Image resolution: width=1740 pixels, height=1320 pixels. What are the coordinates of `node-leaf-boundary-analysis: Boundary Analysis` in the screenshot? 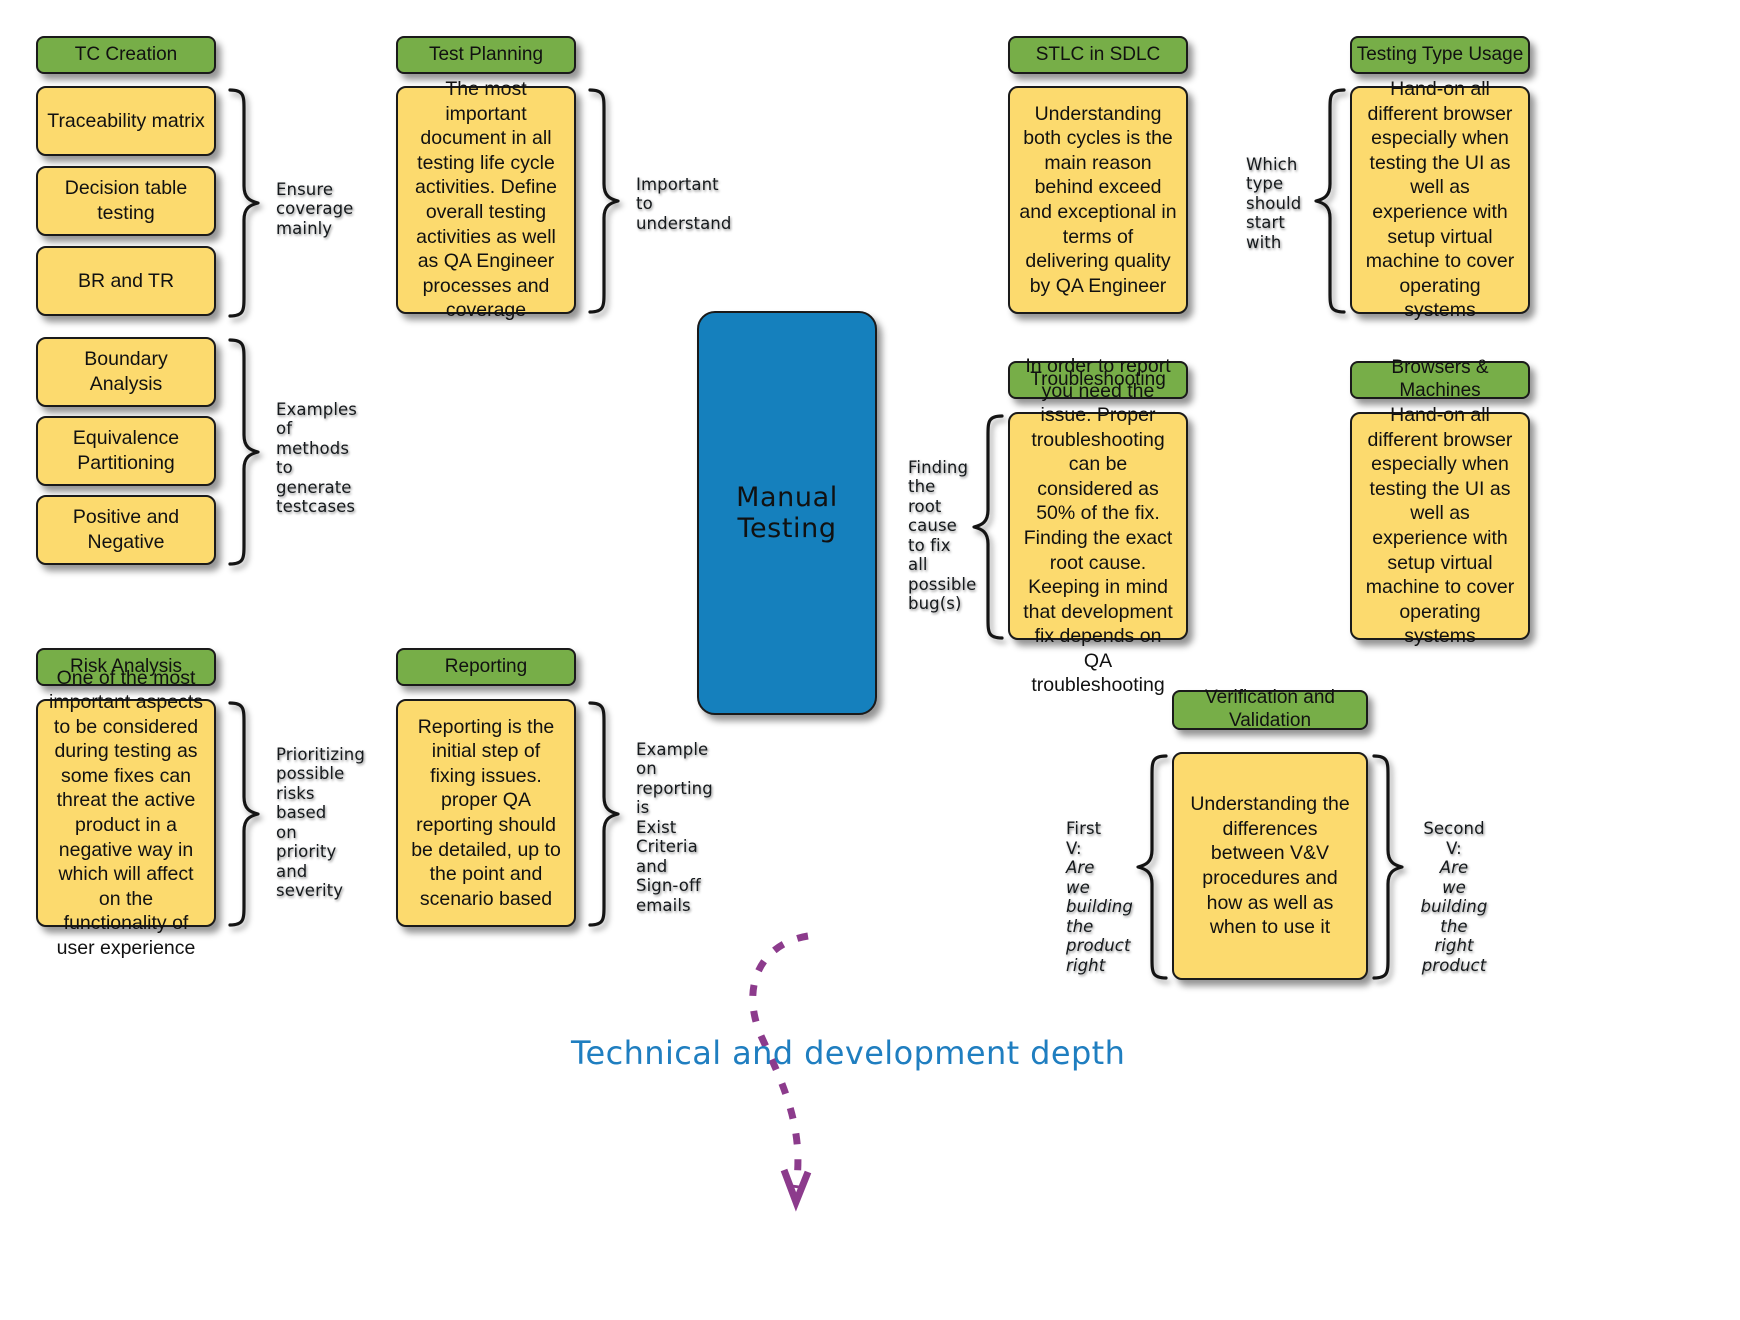 It's located at (126, 372).